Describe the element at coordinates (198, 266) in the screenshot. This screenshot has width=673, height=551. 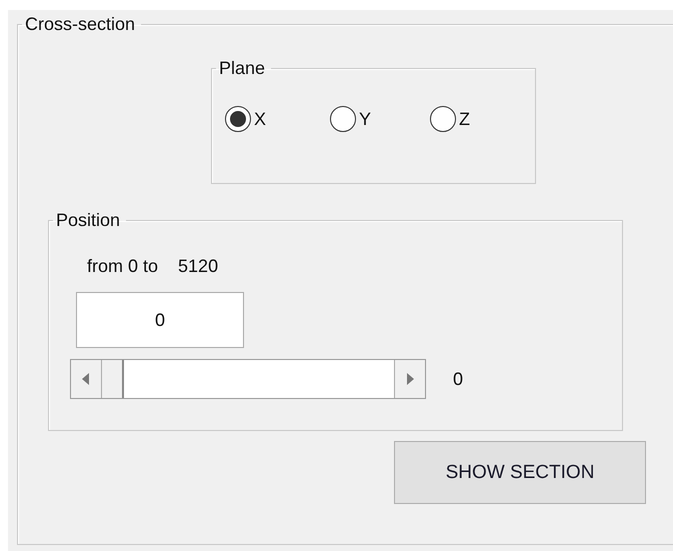
I see `range-max: 5120` at that location.